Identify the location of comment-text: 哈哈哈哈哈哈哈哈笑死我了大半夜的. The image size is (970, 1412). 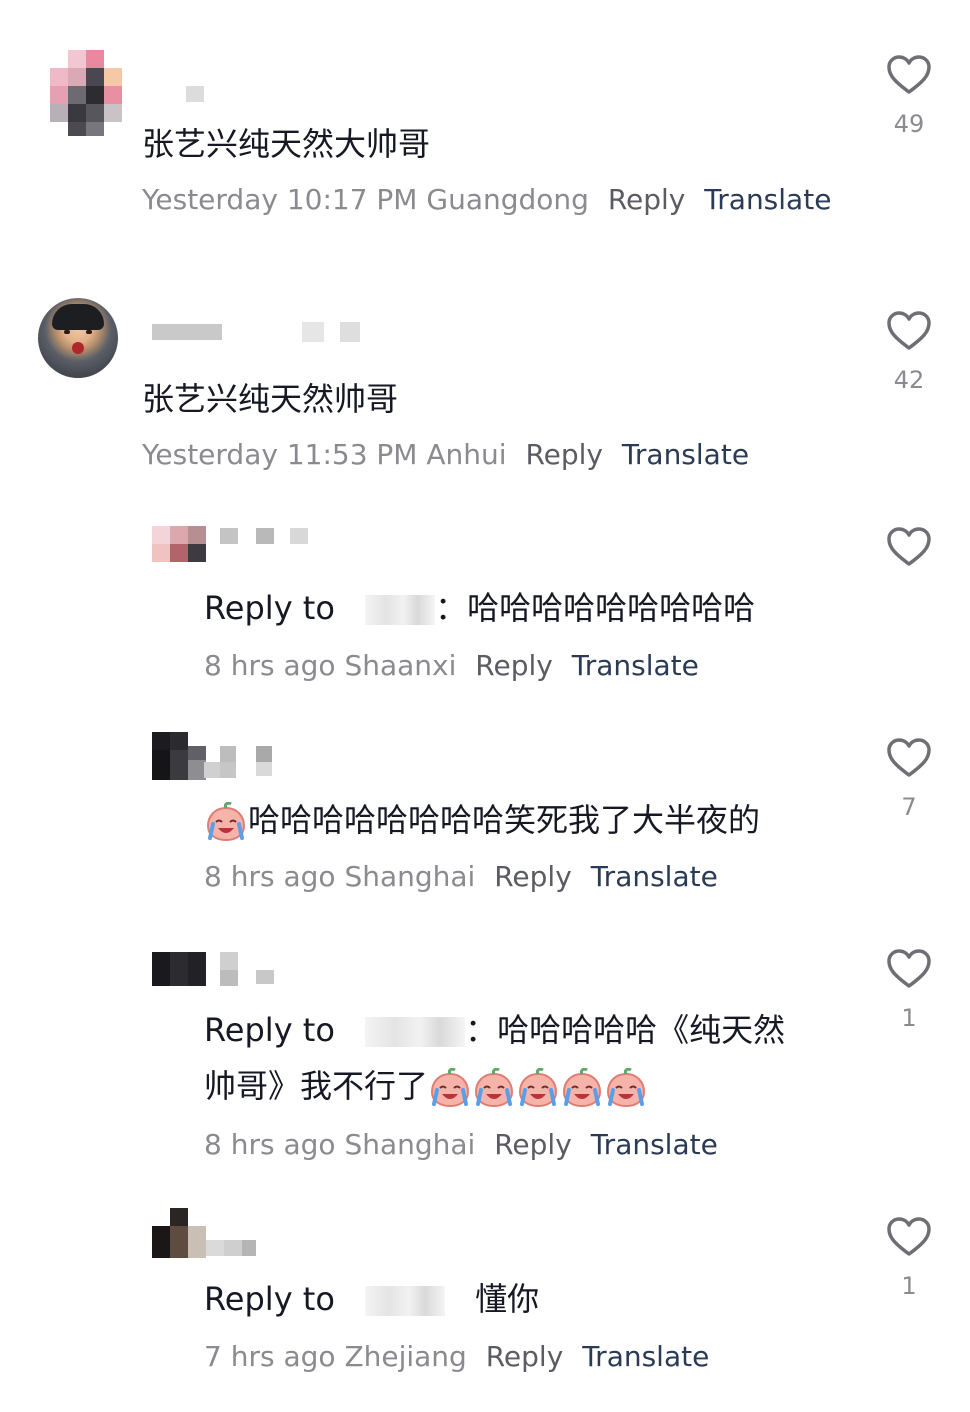
(482, 820).